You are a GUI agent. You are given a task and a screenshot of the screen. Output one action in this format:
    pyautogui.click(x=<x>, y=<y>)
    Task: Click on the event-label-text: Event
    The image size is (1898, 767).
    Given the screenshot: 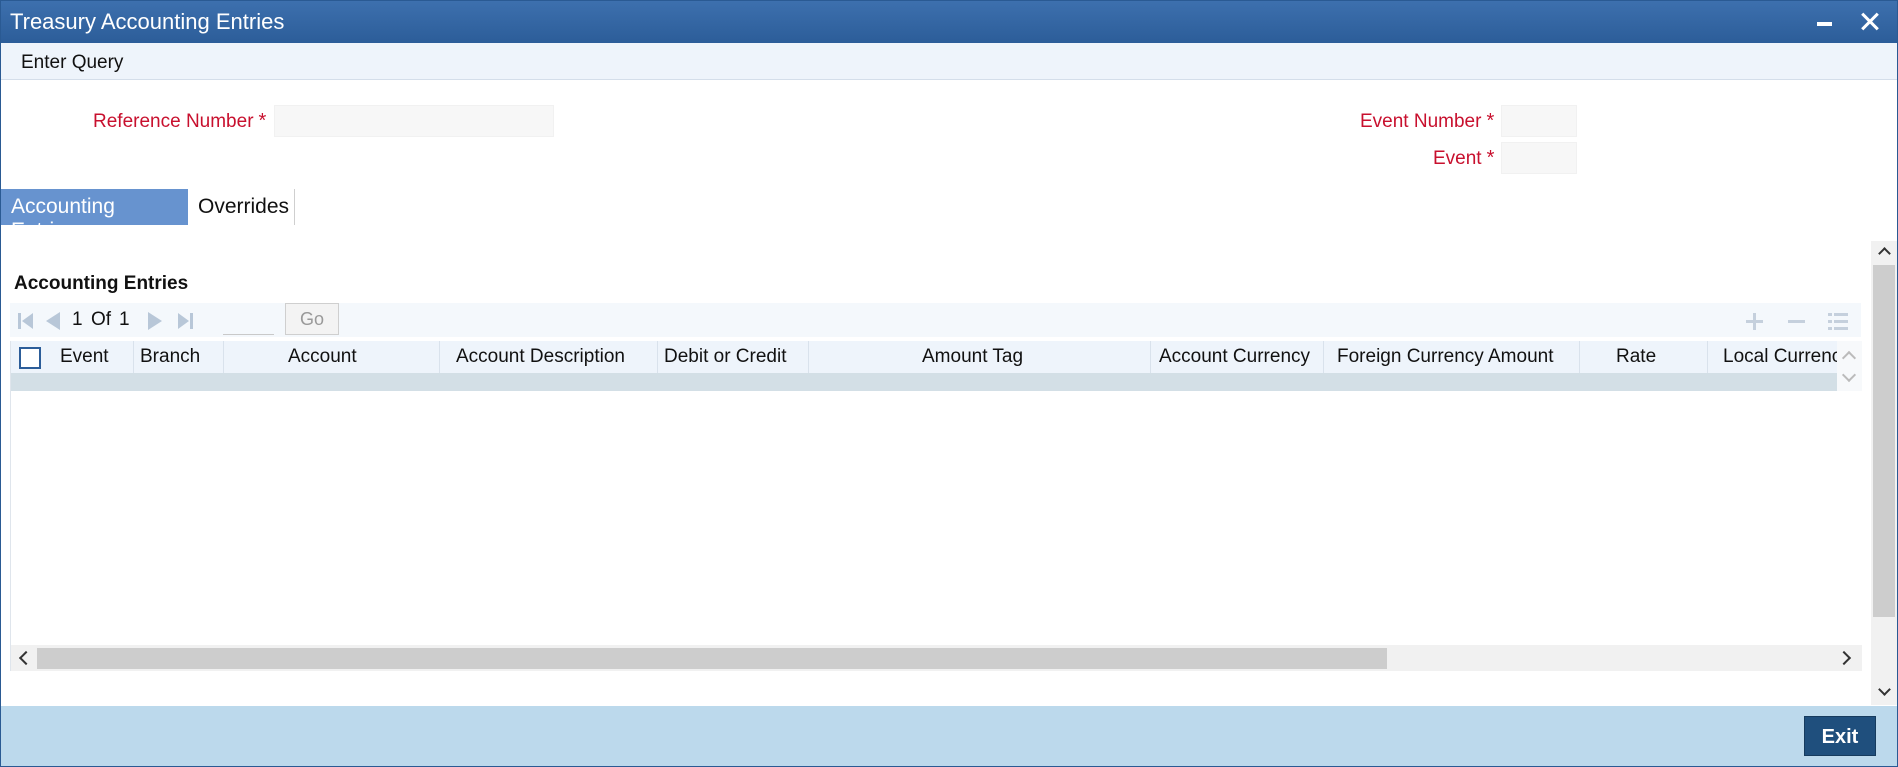 What is the action you would take?
    pyautogui.click(x=1457, y=158)
    